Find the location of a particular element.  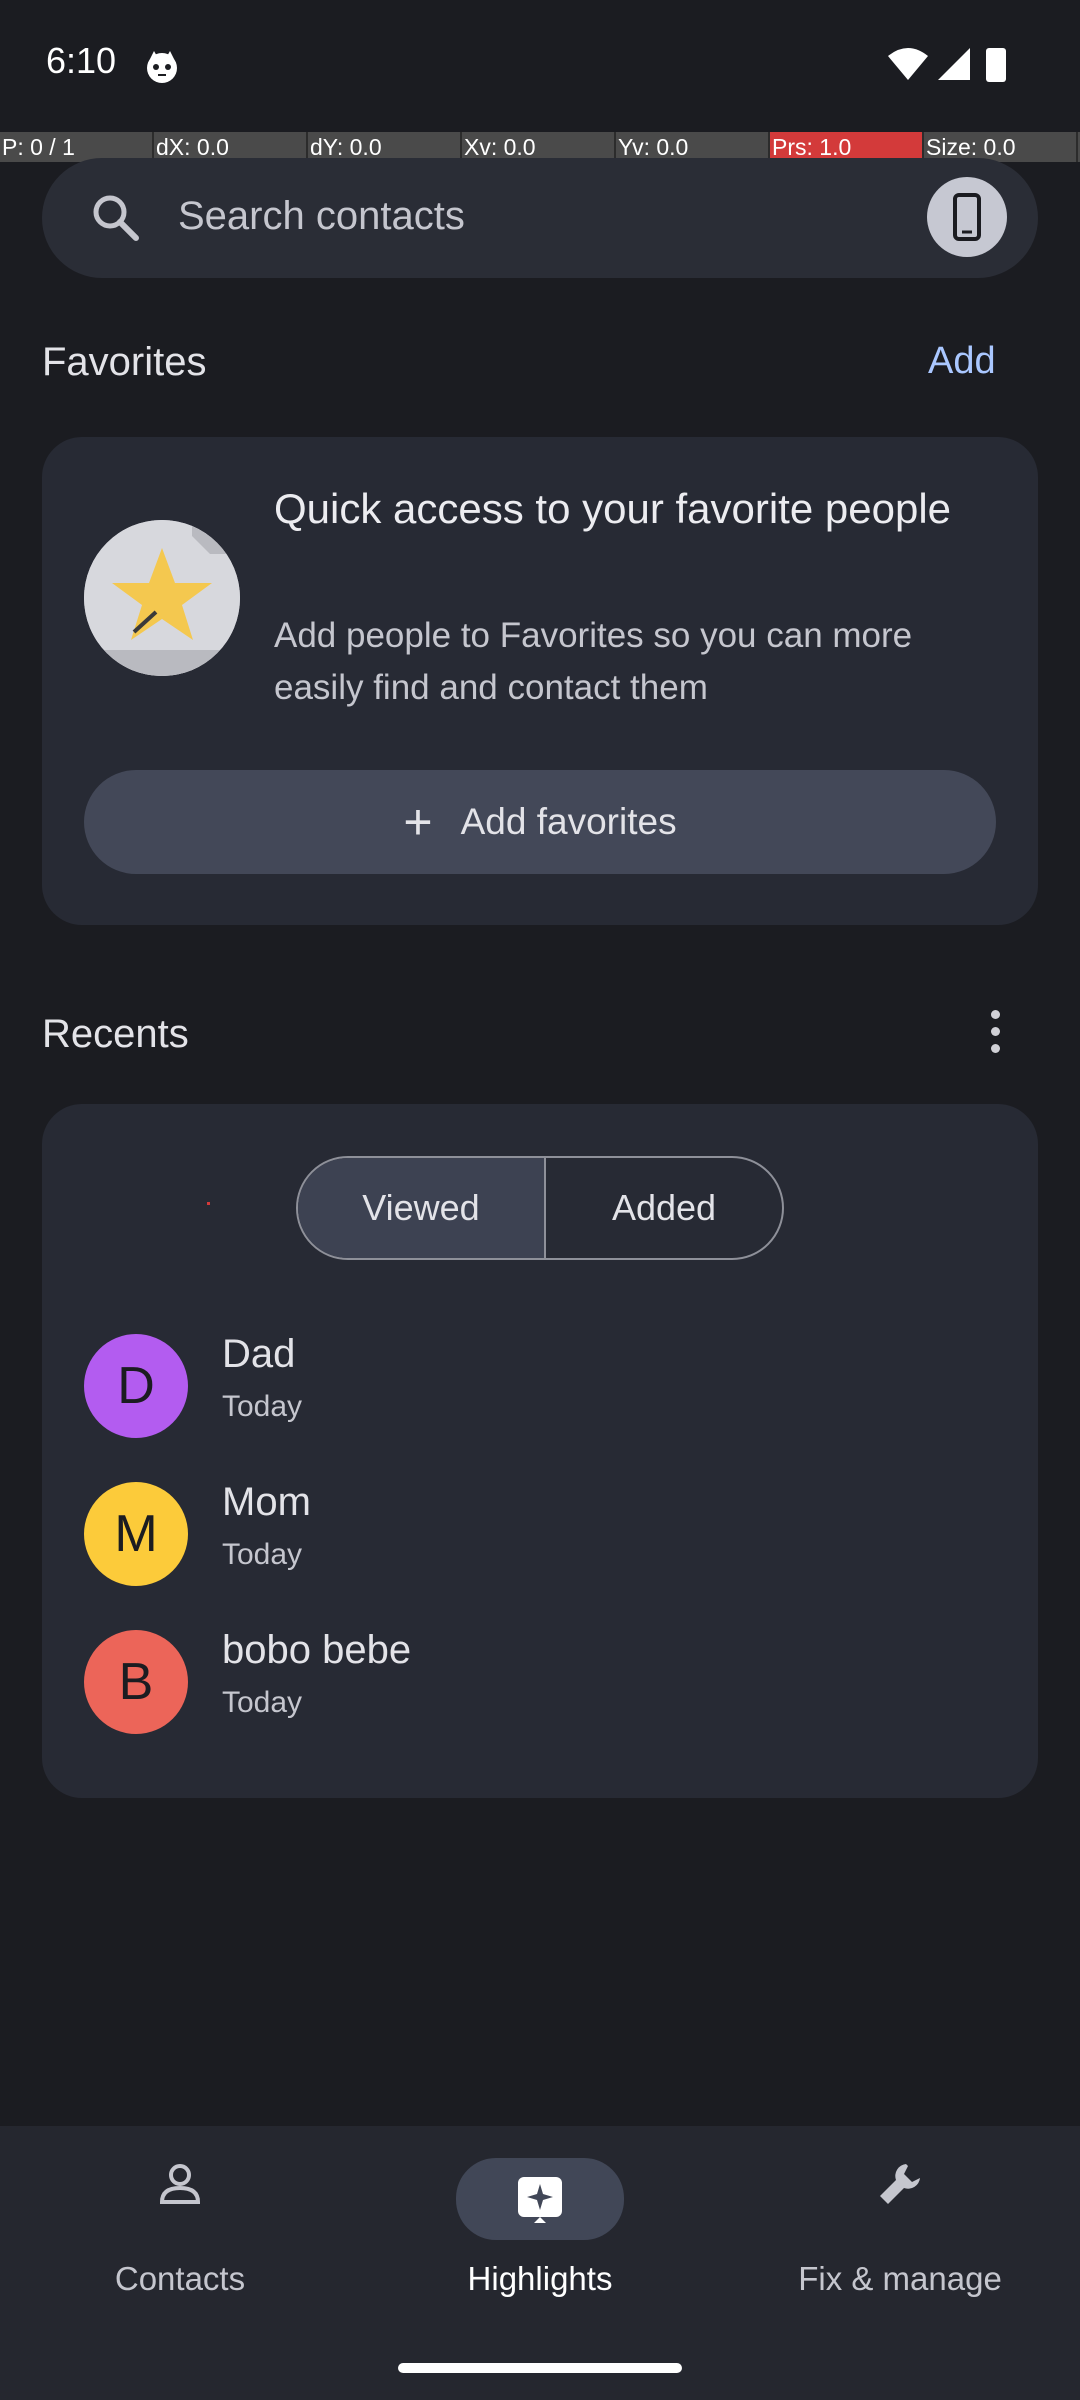

contact-row-bobo-bebe: B bobo bebe Today is located at coordinates (540, 1682).